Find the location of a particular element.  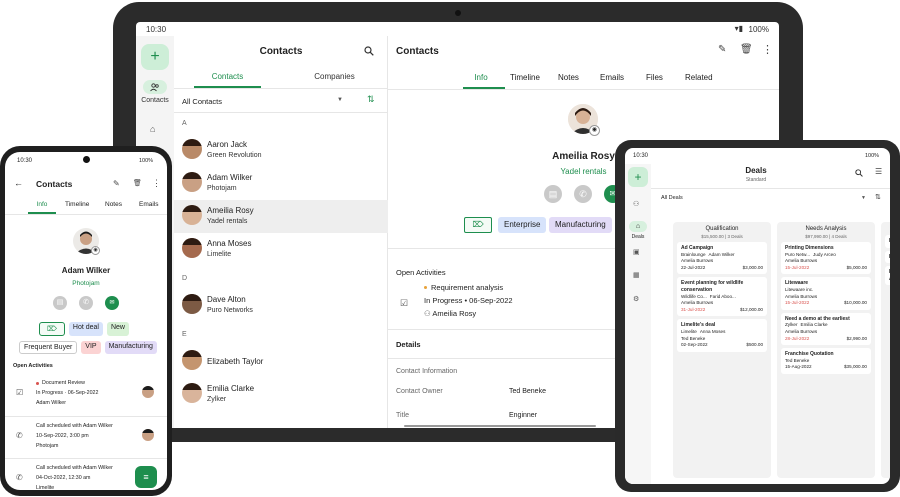

tag-row: ⌦ Hot deal New is located at coordinates (84, 329).